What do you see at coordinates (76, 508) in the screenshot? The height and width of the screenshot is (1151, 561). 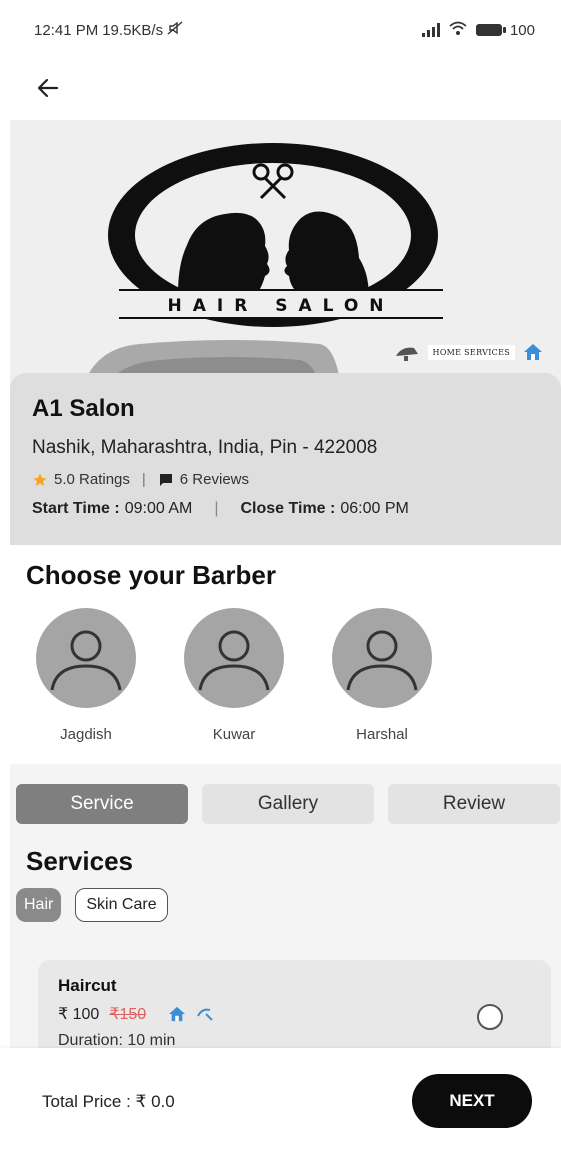 I see `start-time-label: Start Time :` at bounding box center [76, 508].